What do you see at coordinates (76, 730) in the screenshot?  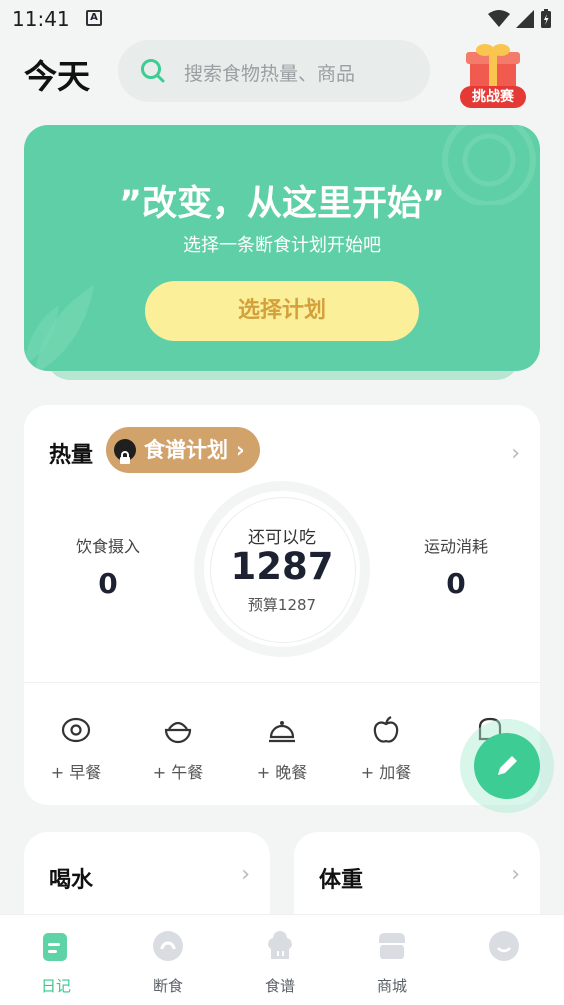 I see `egg-icon` at bounding box center [76, 730].